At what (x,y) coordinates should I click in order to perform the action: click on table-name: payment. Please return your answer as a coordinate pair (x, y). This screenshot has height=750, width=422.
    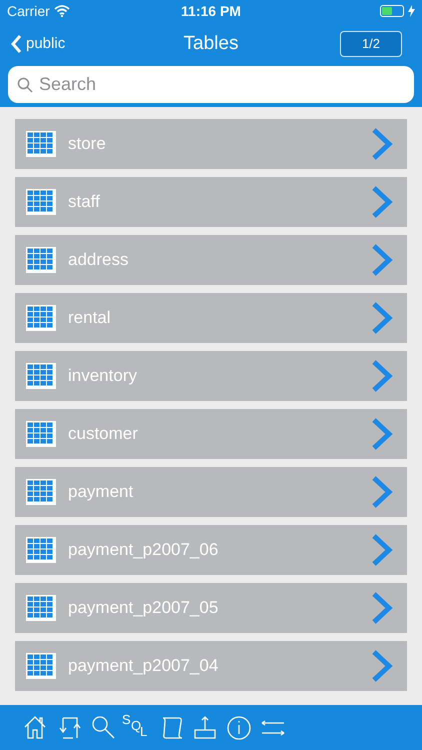
    Looking at the image, I should click on (101, 492).